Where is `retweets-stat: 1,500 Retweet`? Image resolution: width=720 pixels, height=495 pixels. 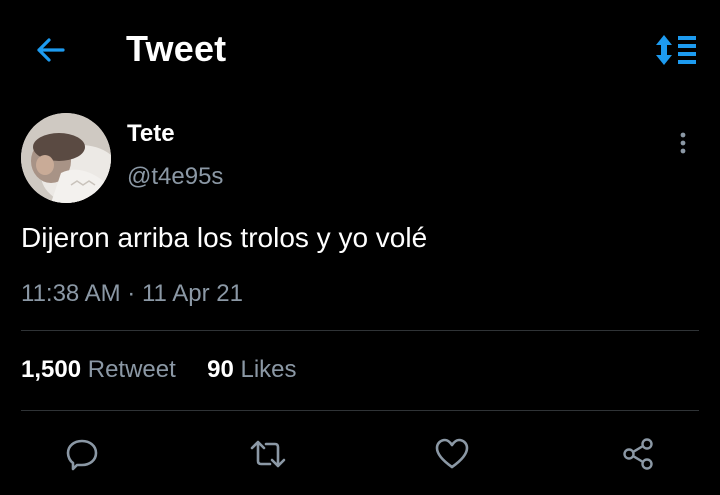
retweets-stat: 1,500 Retweet is located at coordinates (101, 369).